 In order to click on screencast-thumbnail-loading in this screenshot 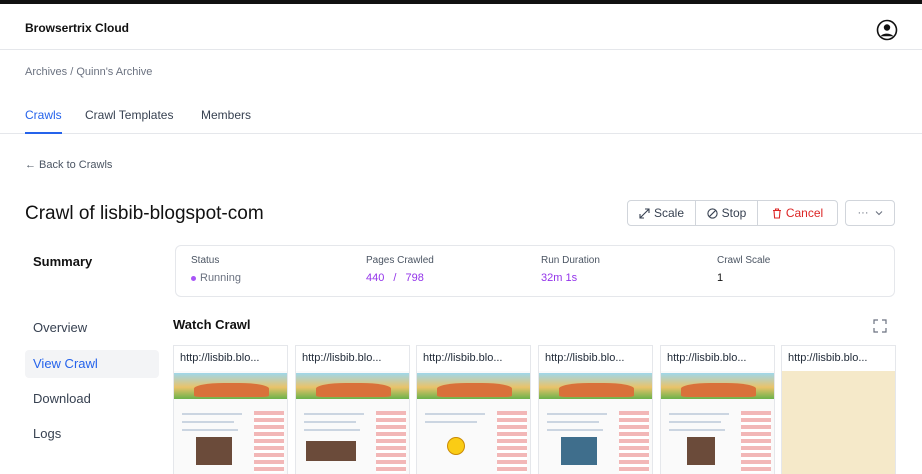, I will do `click(838, 422)`.